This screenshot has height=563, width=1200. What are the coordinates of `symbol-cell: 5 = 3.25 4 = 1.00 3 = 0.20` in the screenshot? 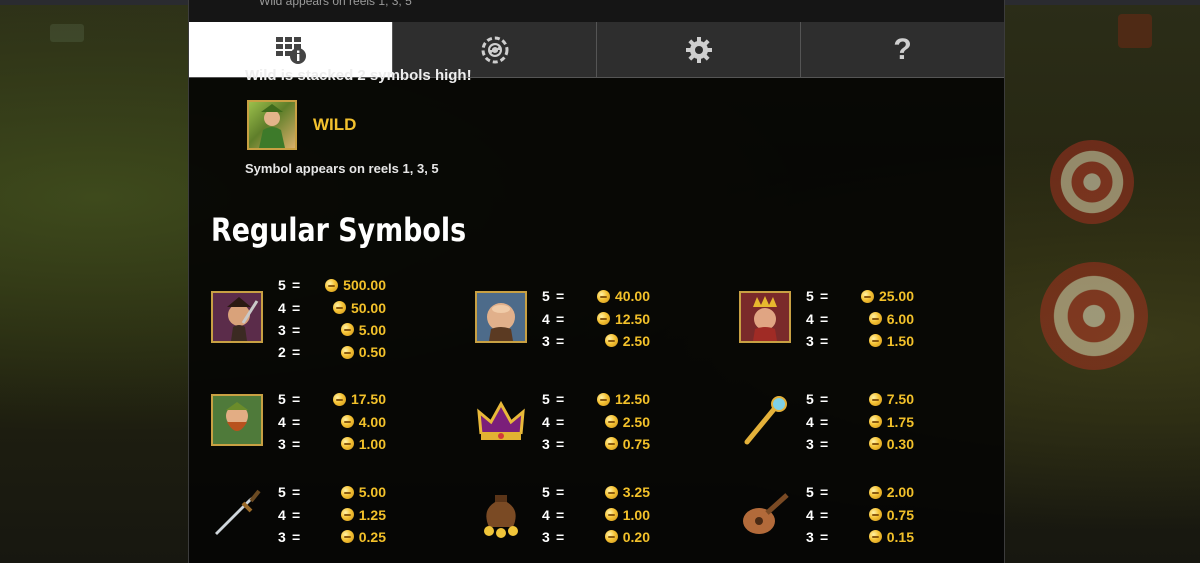 It's located at (573, 522).